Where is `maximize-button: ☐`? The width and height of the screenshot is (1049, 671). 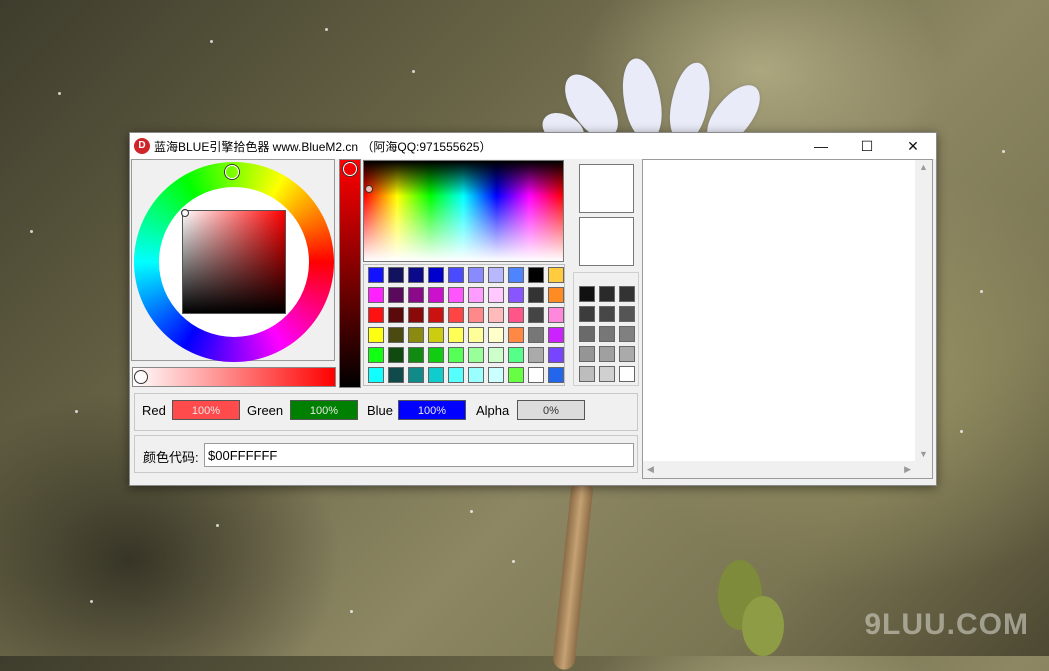
maximize-button: ☐ is located at coordinates (867, 146).